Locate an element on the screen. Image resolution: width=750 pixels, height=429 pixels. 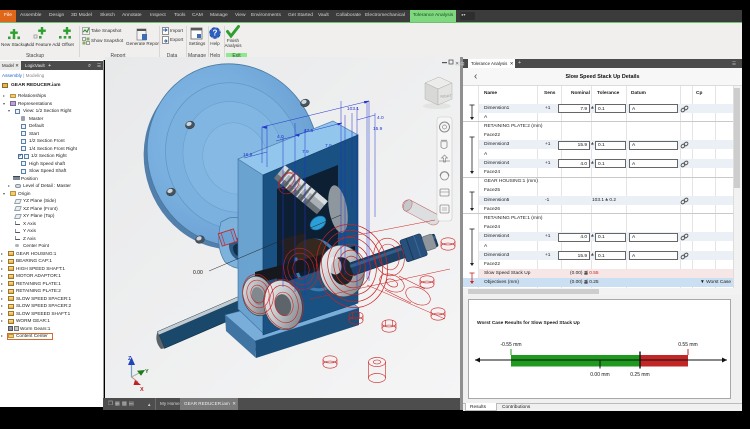
svg-text: X is located at coordinates (142, 390).